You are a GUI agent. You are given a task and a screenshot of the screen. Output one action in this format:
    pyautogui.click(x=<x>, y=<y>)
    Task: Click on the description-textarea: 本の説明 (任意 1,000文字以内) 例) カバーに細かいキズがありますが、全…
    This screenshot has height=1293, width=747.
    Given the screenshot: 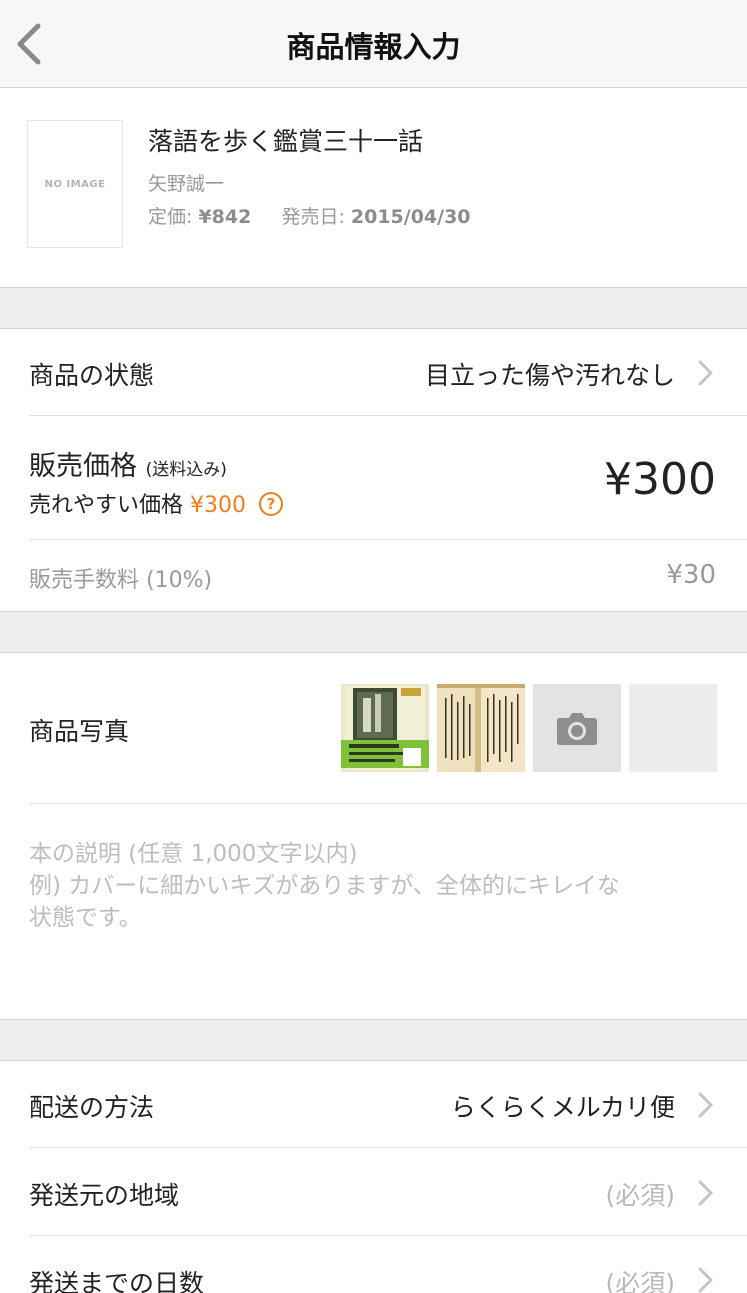 What is the action you would take?
    pyautogui.click(x=374, y=886)
    